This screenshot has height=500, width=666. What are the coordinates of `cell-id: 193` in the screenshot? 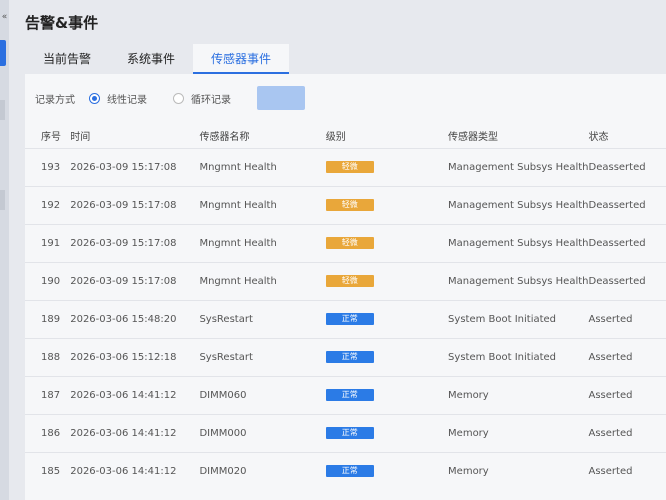 It's located at (48, 166).